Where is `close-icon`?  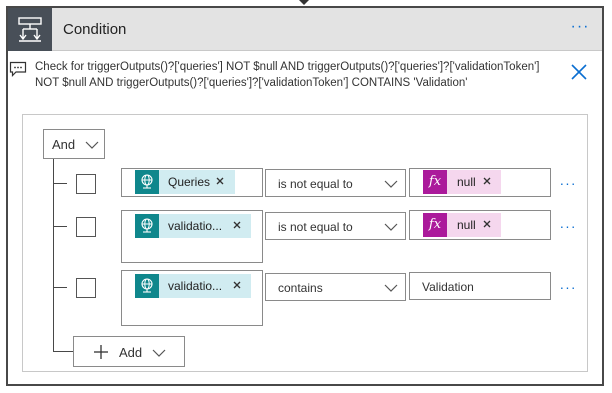
close-icon is located at coordinates (579, 72).